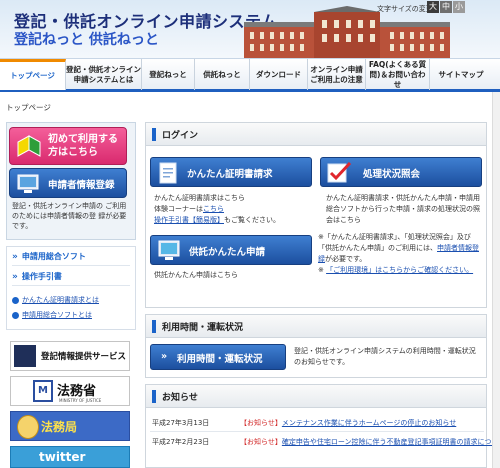 This screenshot has width=500, height=468. What do you see at coordinates (189, 220) in the screenshot?
I see `manual-easy-link: 操作手引書【簡易版】` at bounding box center [189, 220].